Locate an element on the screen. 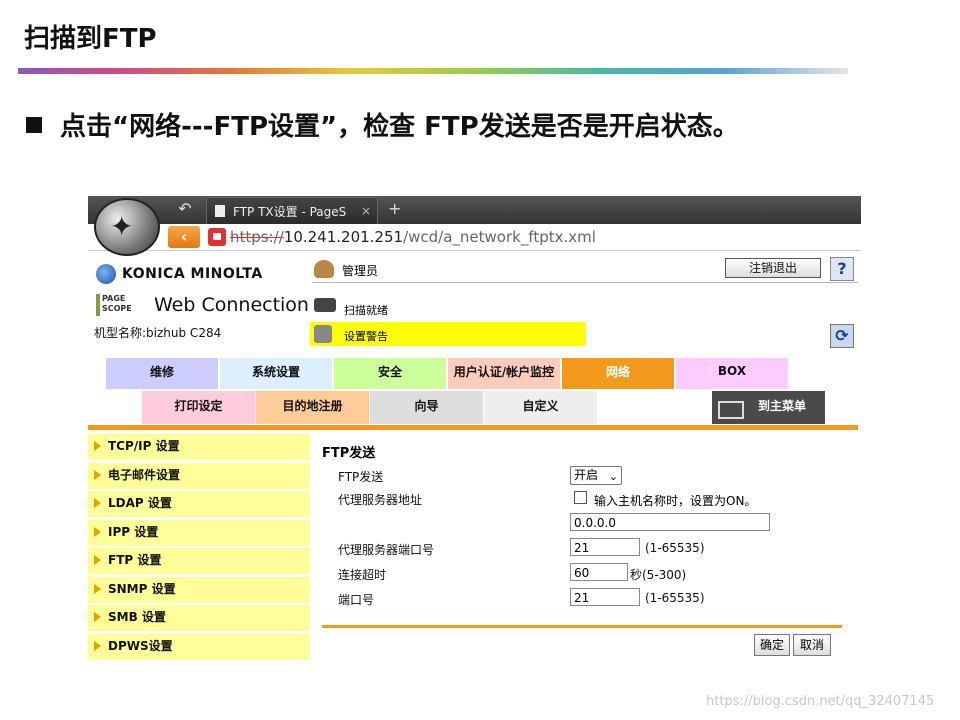  chevron-down-icon: ⌄ is located at coordinates (613, 476).